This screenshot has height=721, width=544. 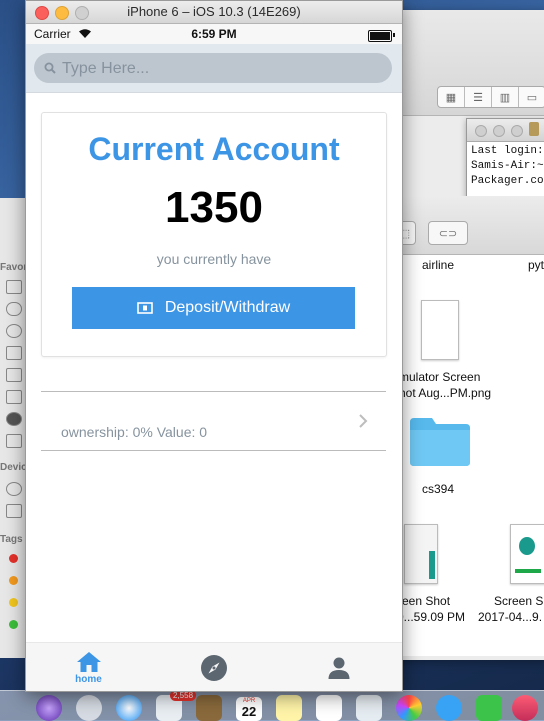 I want to click on card-title: Current Account, so click(x=214, y=149).